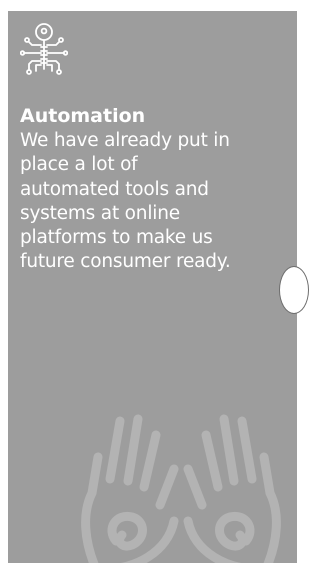 This screenshot has width=320, height=573. Describe the element at coordinates (294, 290) in the screenshot. I see `carousel-next-tab` at that location.